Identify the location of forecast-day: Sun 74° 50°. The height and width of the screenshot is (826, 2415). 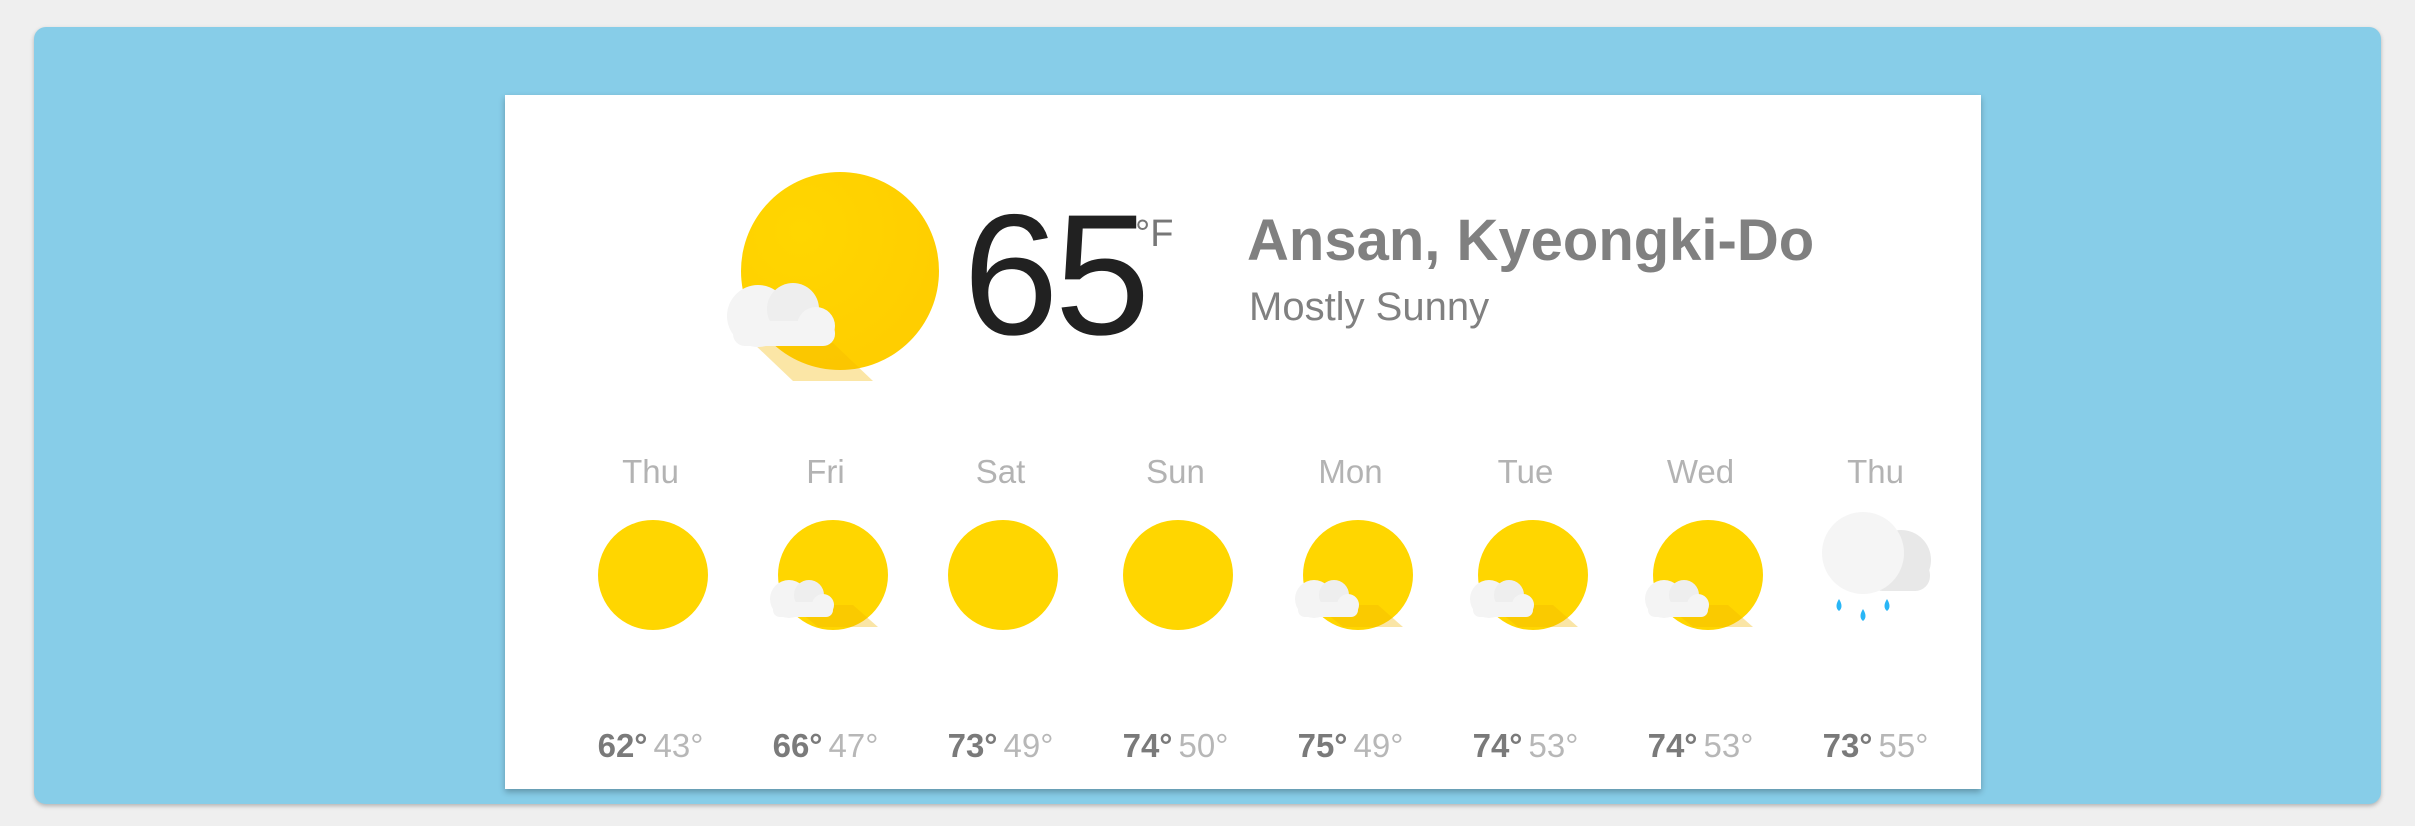
(1175, 613).